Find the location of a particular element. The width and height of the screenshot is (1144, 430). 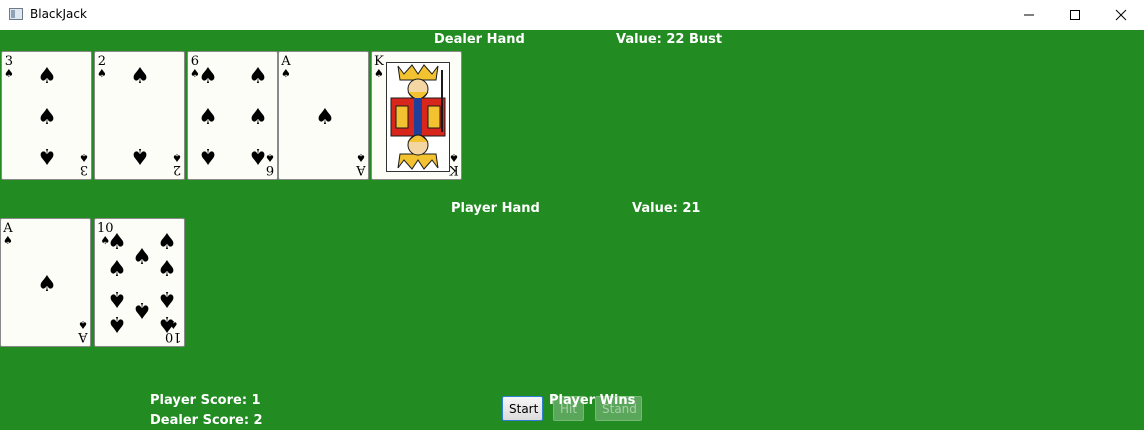

title-bar: BlackJack is located at coordinates (572, 15).